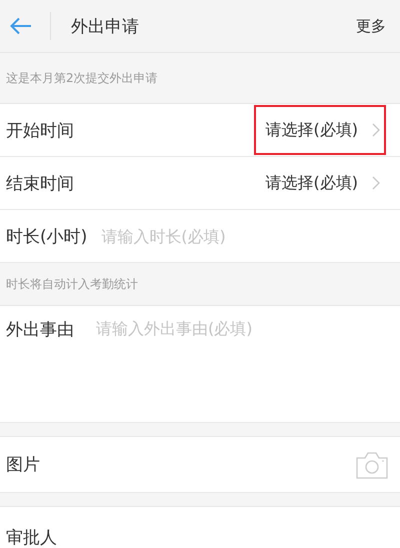 This screenshot has width=400, height=548. What do you see at coordinates (200, 78) in the screenshot?
I see `notice-text: 这是本月第2次提交外出申请` at bounding box center [200, 78].